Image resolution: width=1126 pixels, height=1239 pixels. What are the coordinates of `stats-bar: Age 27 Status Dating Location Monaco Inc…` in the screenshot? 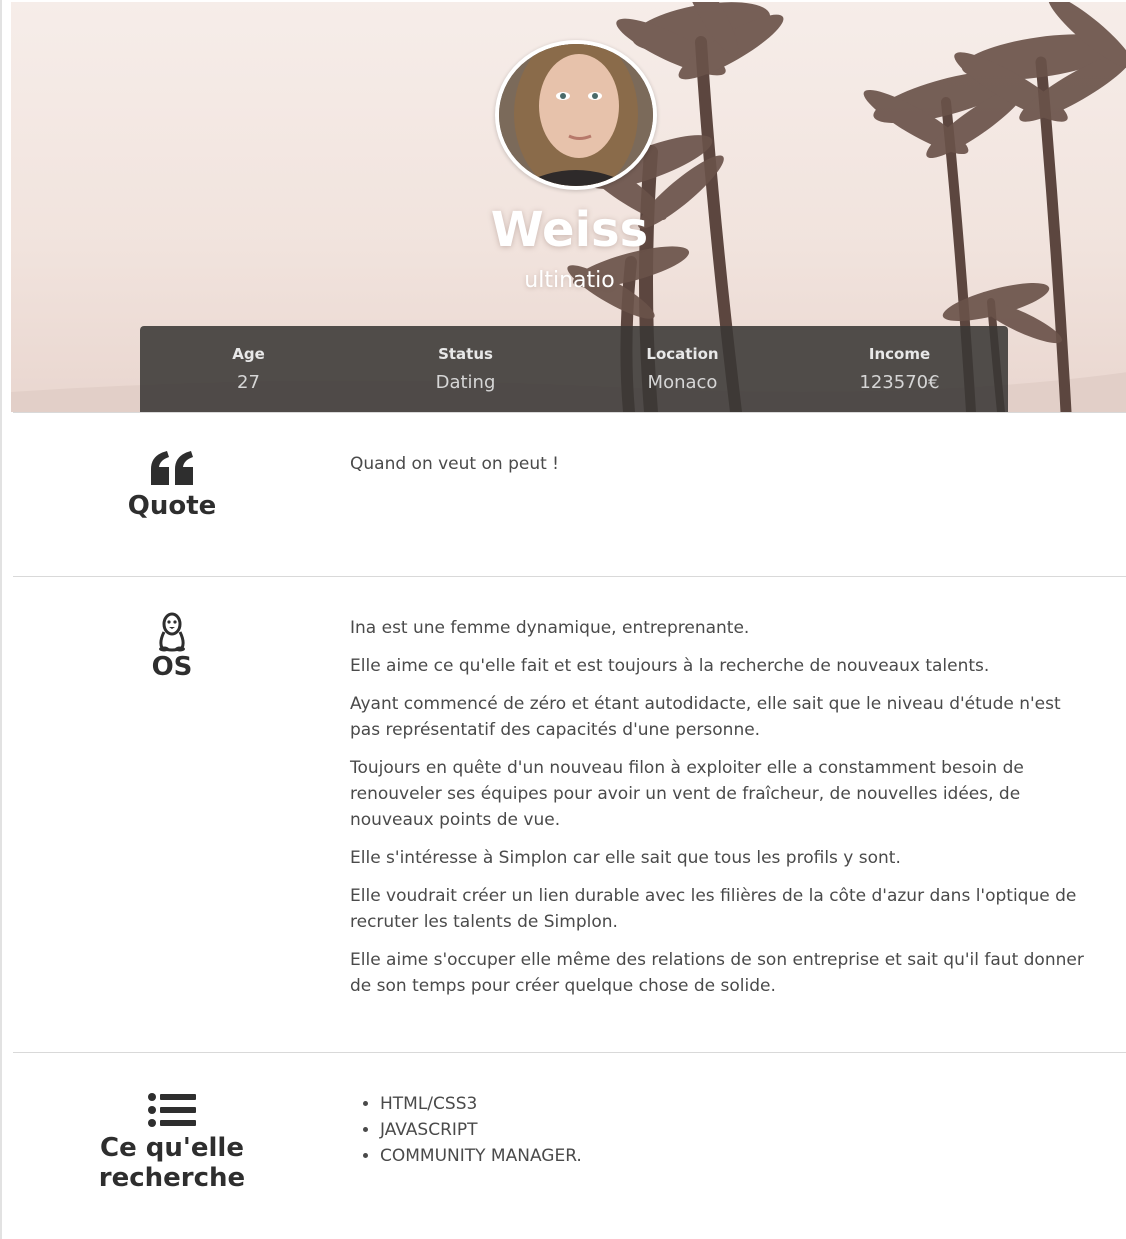 It's located at (574, 369).